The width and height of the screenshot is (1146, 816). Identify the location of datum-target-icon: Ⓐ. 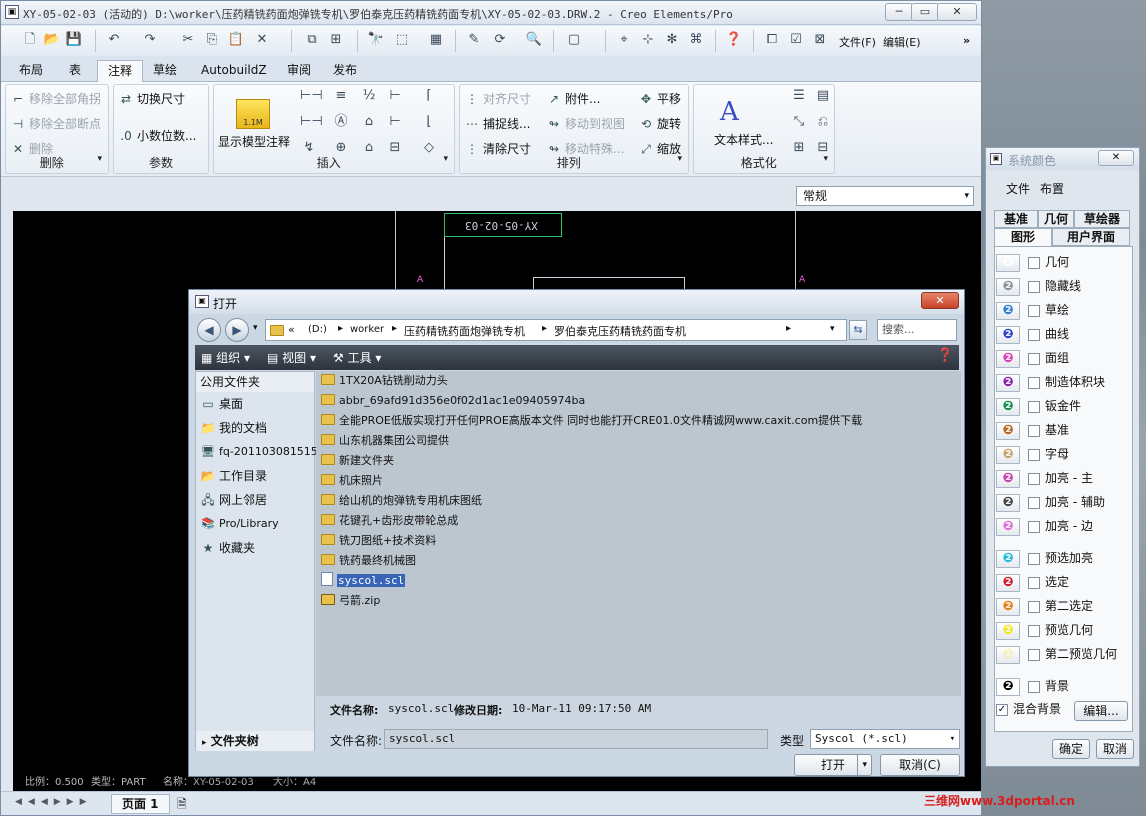
(341, 122).